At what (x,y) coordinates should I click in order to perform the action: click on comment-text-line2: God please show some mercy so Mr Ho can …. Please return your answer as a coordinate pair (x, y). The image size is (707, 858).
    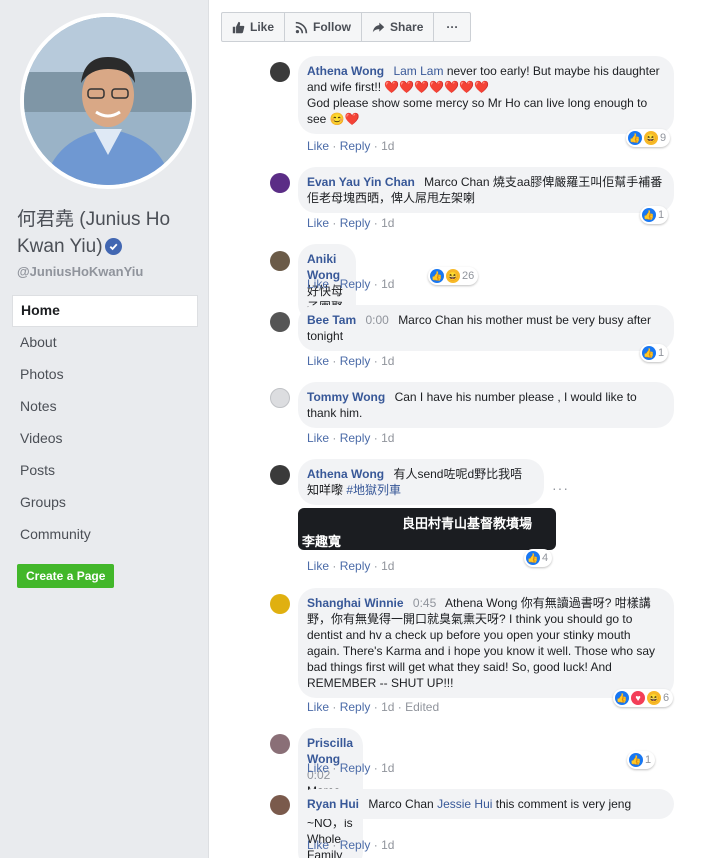
    Looking at the image, I should click on (477, 111).